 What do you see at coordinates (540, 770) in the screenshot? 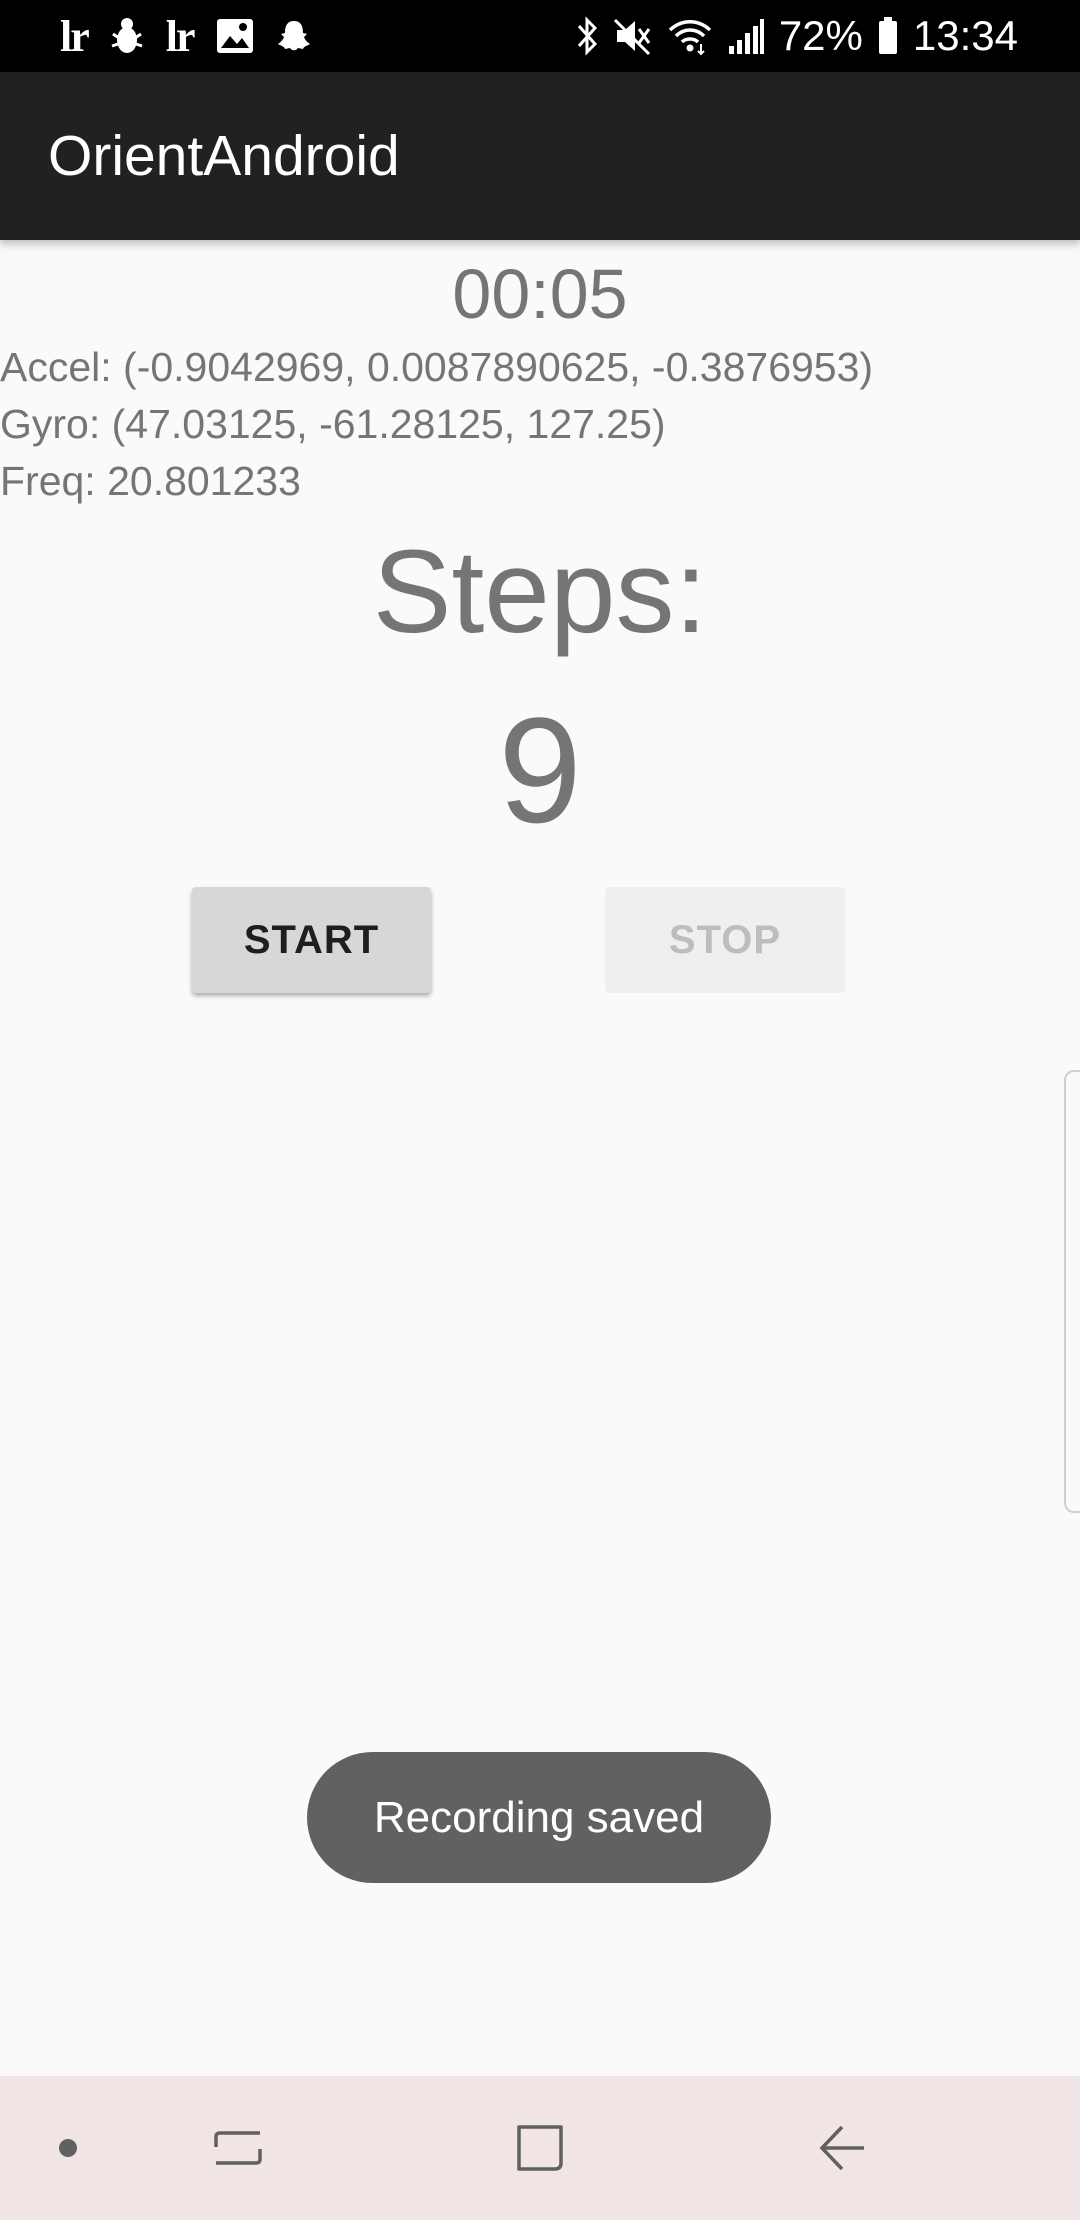
I see `steps-count: 9` at bounding box center [540, 770].